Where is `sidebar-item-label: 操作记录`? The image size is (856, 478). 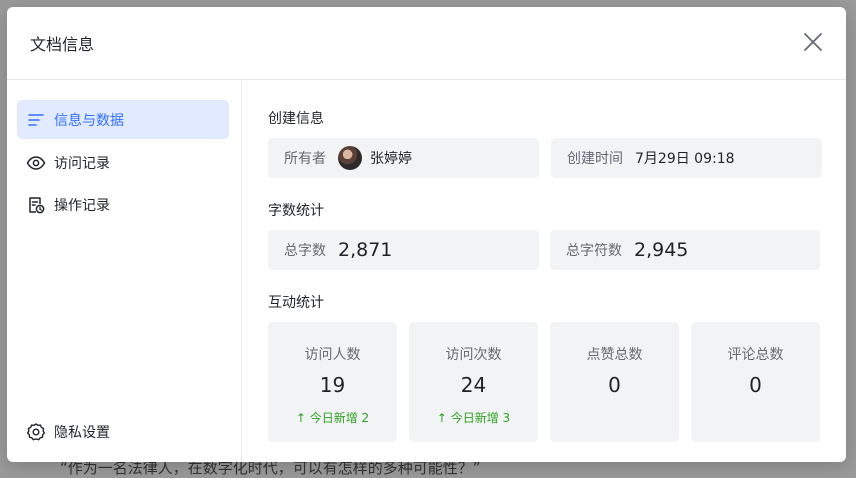
sidebar-item-label: 操作记录 is located at coordinates (82, 205).